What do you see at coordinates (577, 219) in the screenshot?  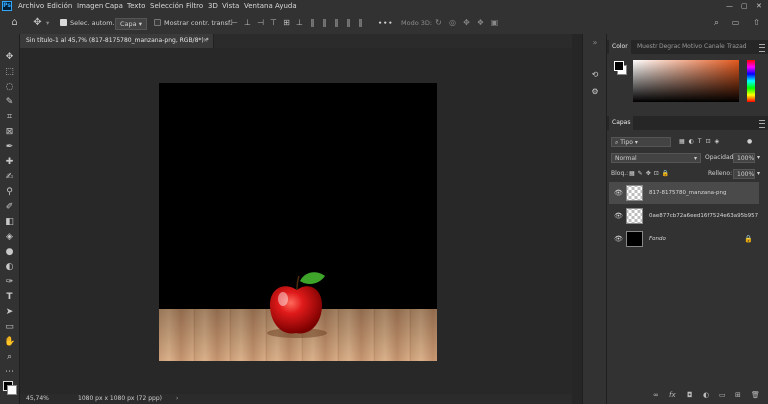 I see `vertical-scrollbar` at bounding box center [577, 219].